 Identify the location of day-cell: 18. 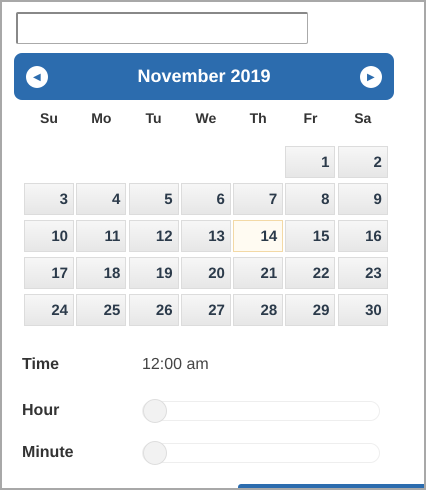
(101, 273).